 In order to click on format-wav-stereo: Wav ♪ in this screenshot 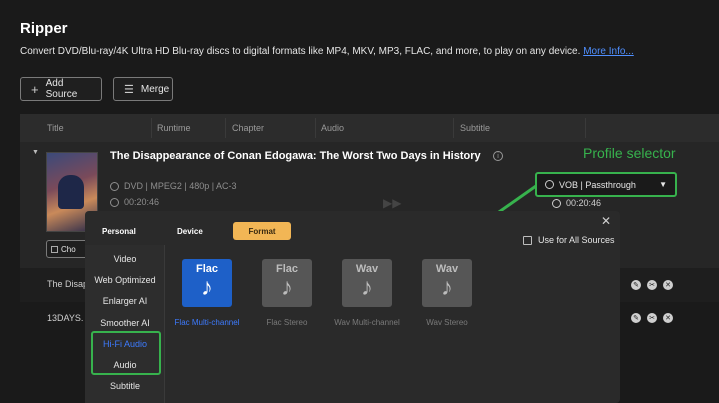, I will do `click(447, 283)`.